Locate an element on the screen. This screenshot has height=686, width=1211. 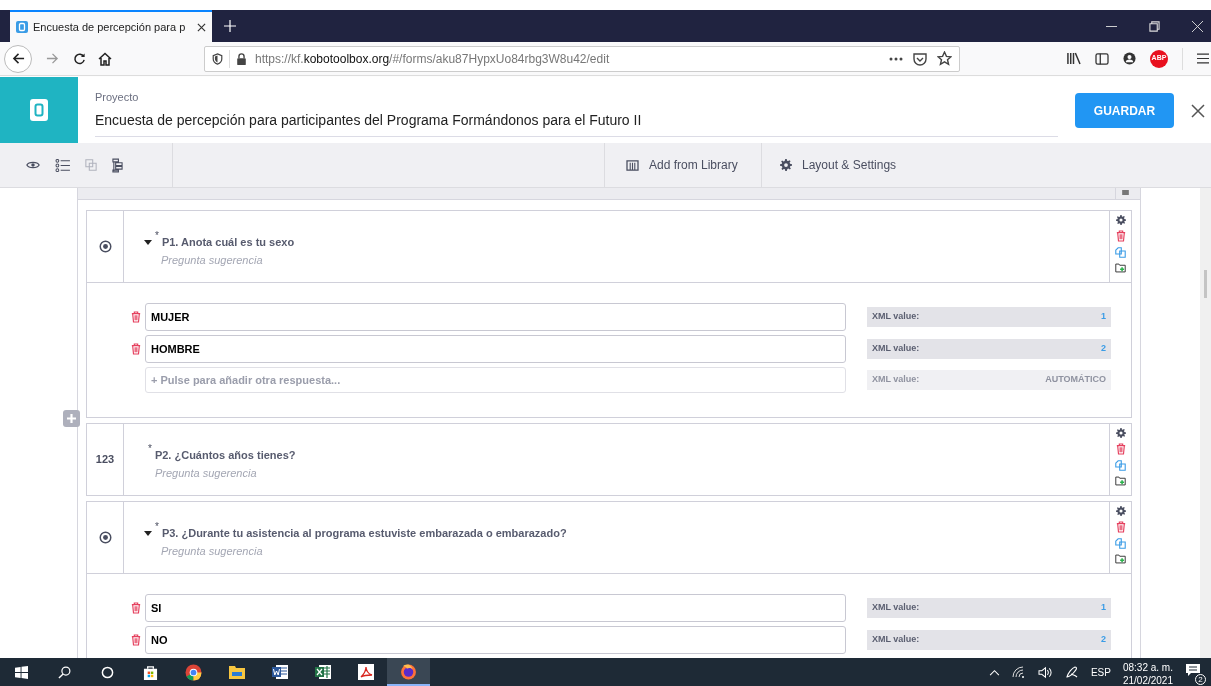
windows-start-icon is located at coordinates (21, 672).